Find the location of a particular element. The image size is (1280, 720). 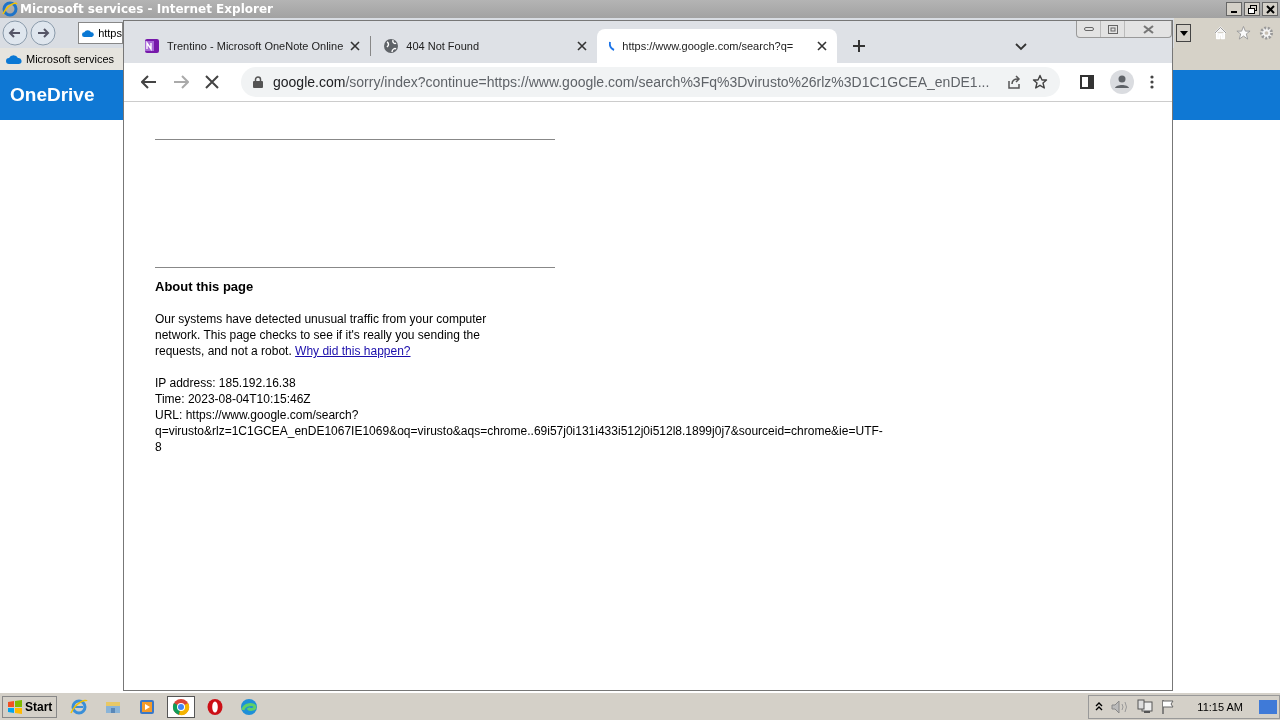

menu-icon is located at coordinates (1152, 82).